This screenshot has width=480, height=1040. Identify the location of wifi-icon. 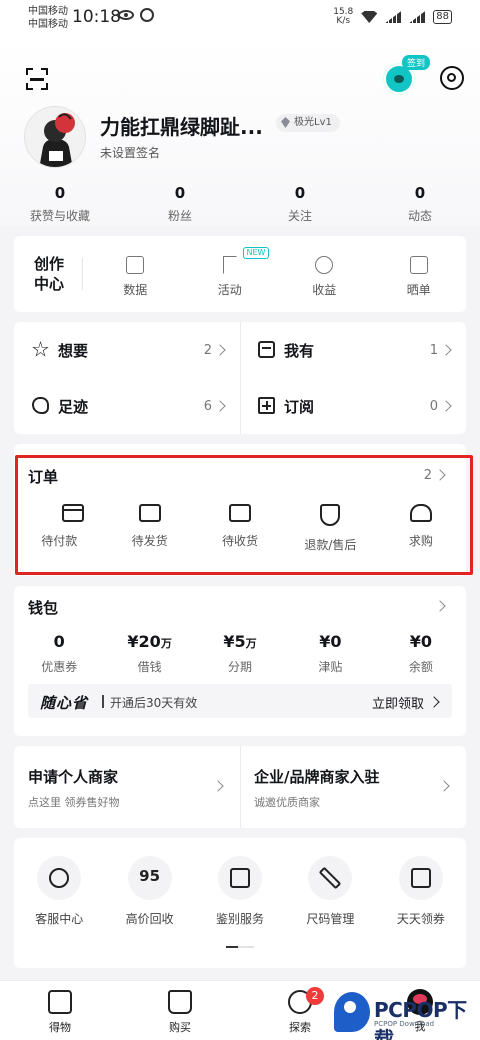
(369, 17).